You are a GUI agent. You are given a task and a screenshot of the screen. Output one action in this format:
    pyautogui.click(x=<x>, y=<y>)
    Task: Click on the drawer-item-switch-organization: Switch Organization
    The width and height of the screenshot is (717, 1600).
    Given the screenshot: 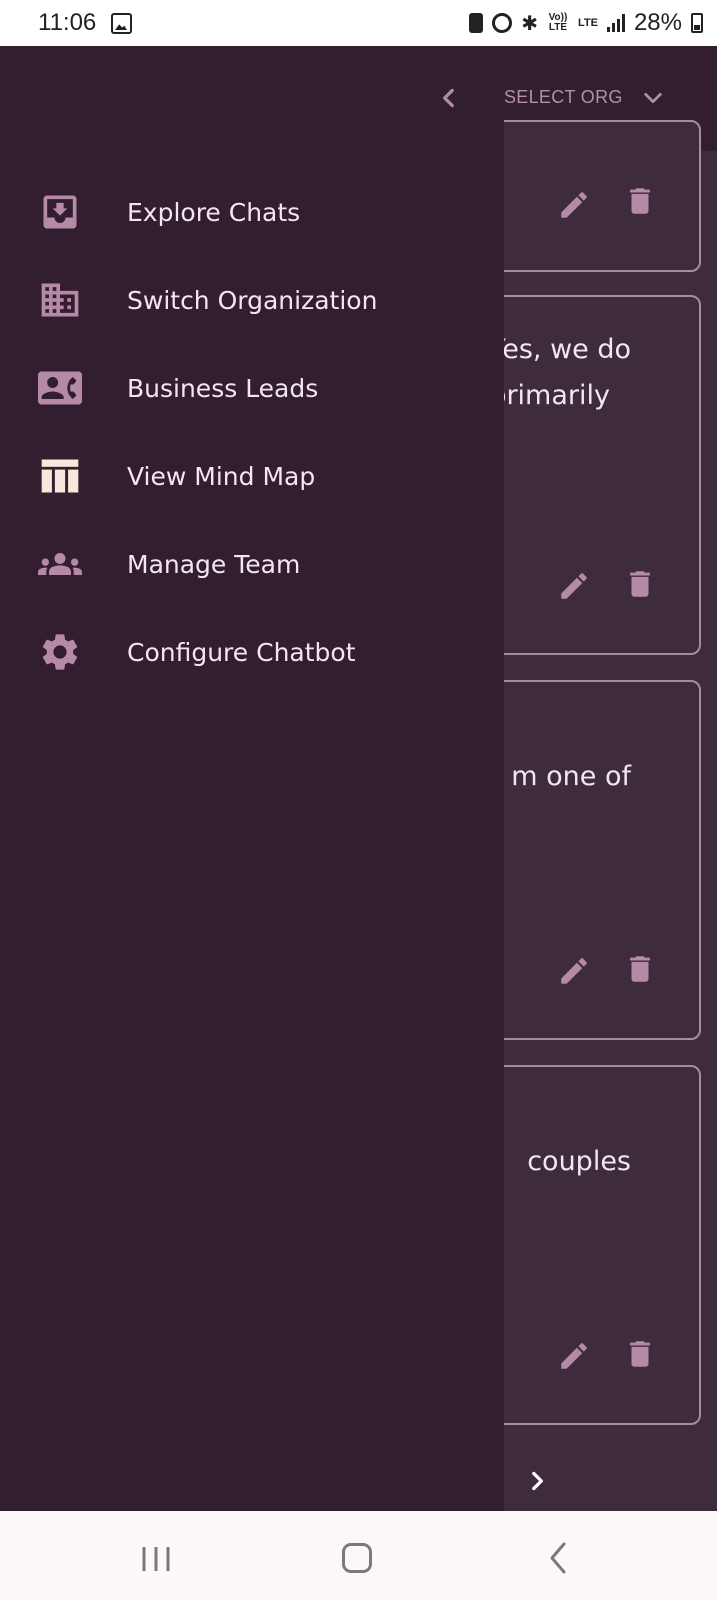 What is the action you would take?
    pyautogui.click(x=252, y=300)
    